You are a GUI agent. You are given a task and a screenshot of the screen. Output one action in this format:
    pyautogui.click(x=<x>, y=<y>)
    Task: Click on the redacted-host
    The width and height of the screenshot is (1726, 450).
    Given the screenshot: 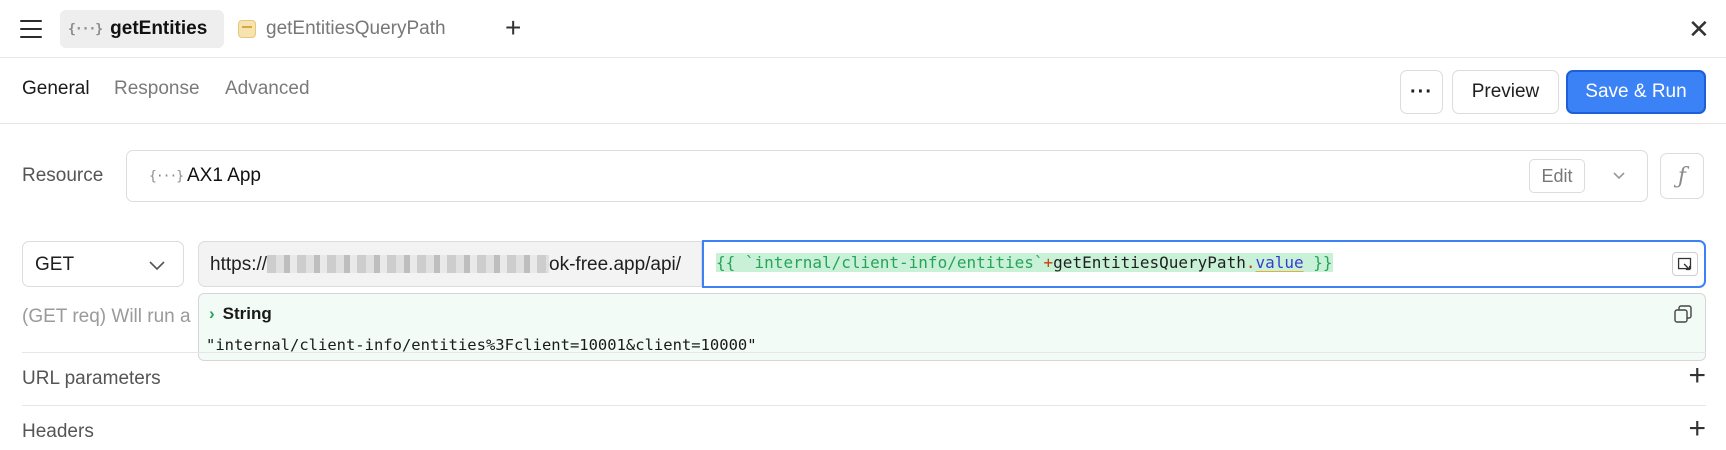 What is the action you would take?
    pyautogui.click(x=408, y=264)
    